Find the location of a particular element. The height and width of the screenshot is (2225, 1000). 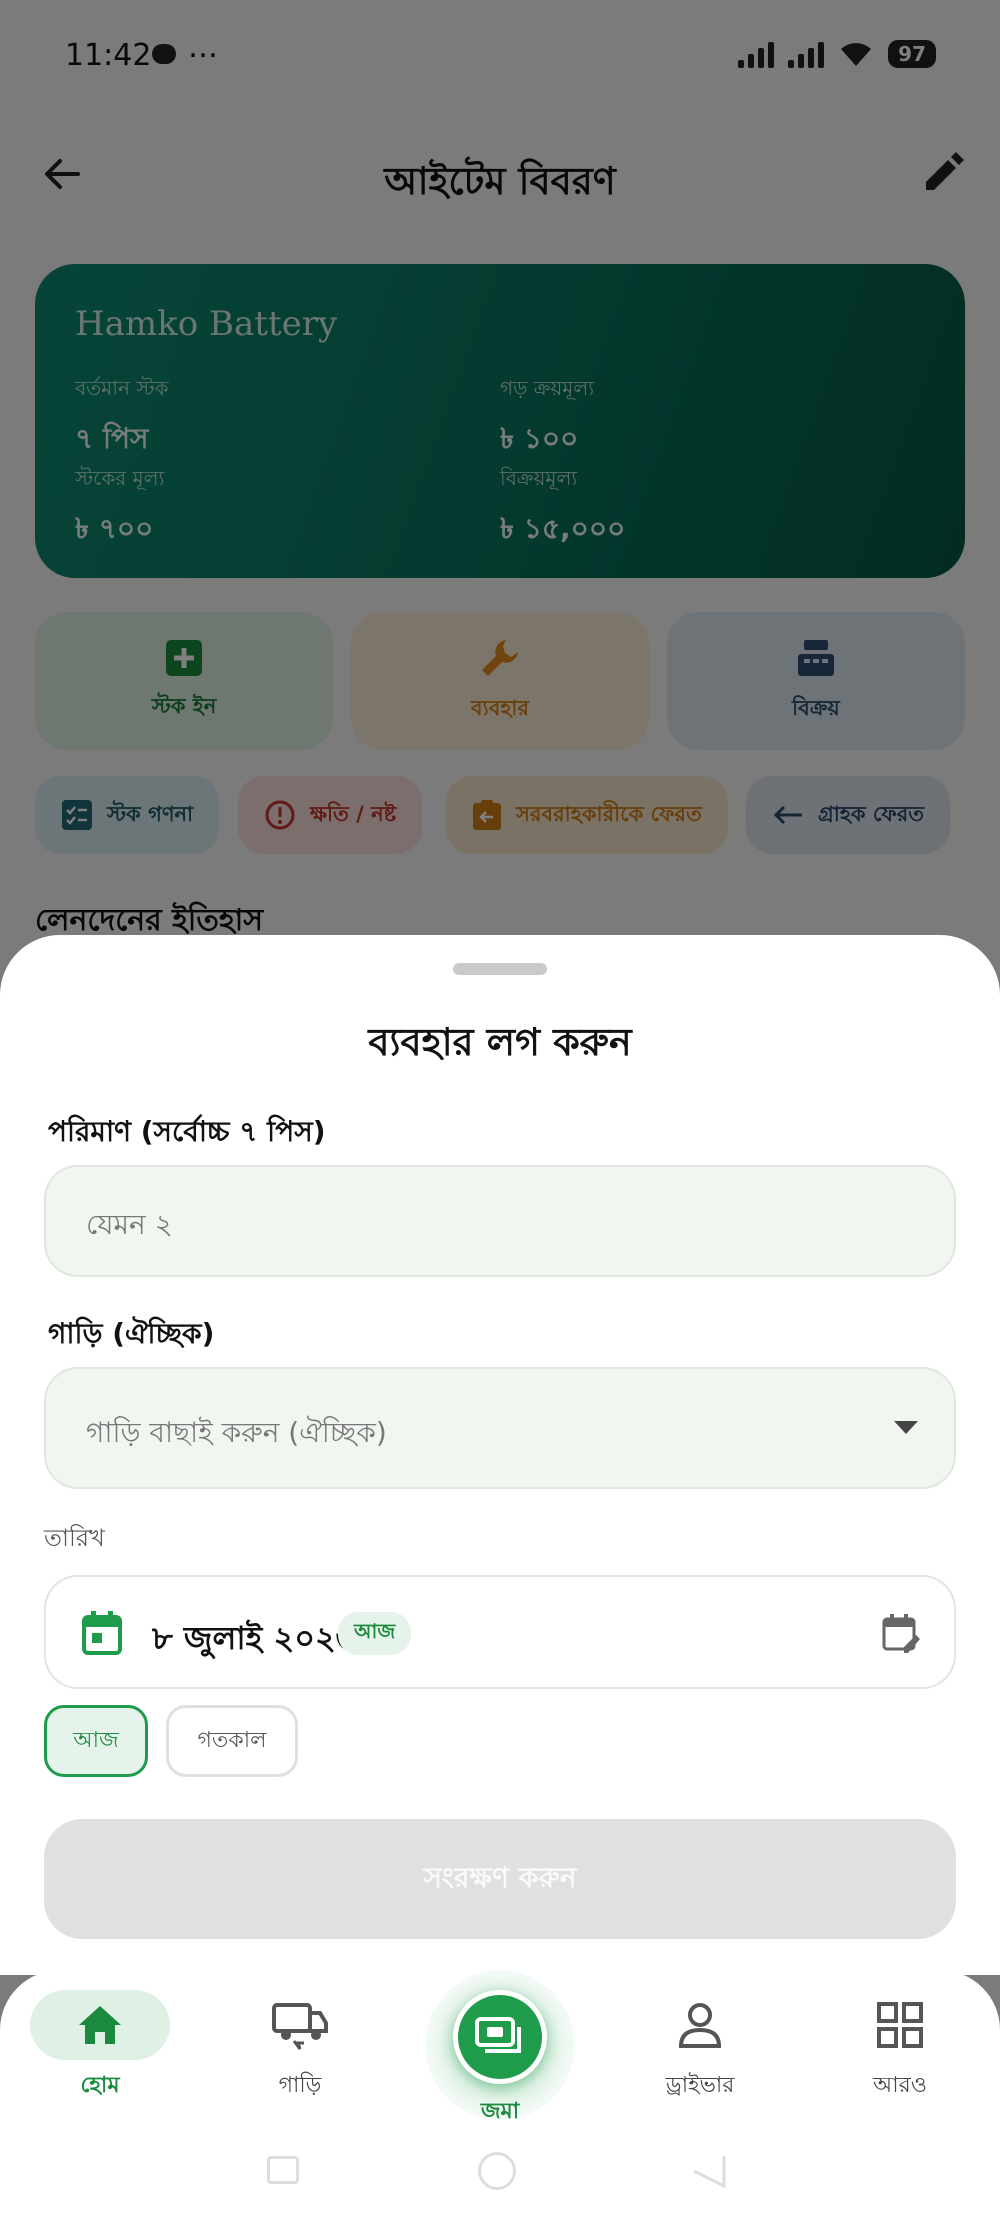

deposit-fab is located at coordinates (500, 2037).